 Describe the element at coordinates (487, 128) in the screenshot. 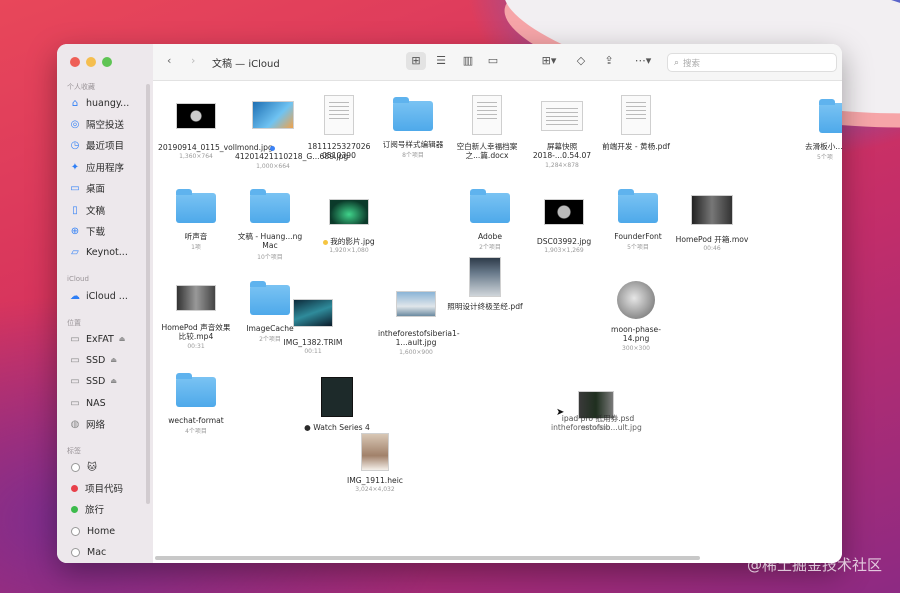

I see `file-item: 空白新人幸福档案 之...篇.docx` at that location.